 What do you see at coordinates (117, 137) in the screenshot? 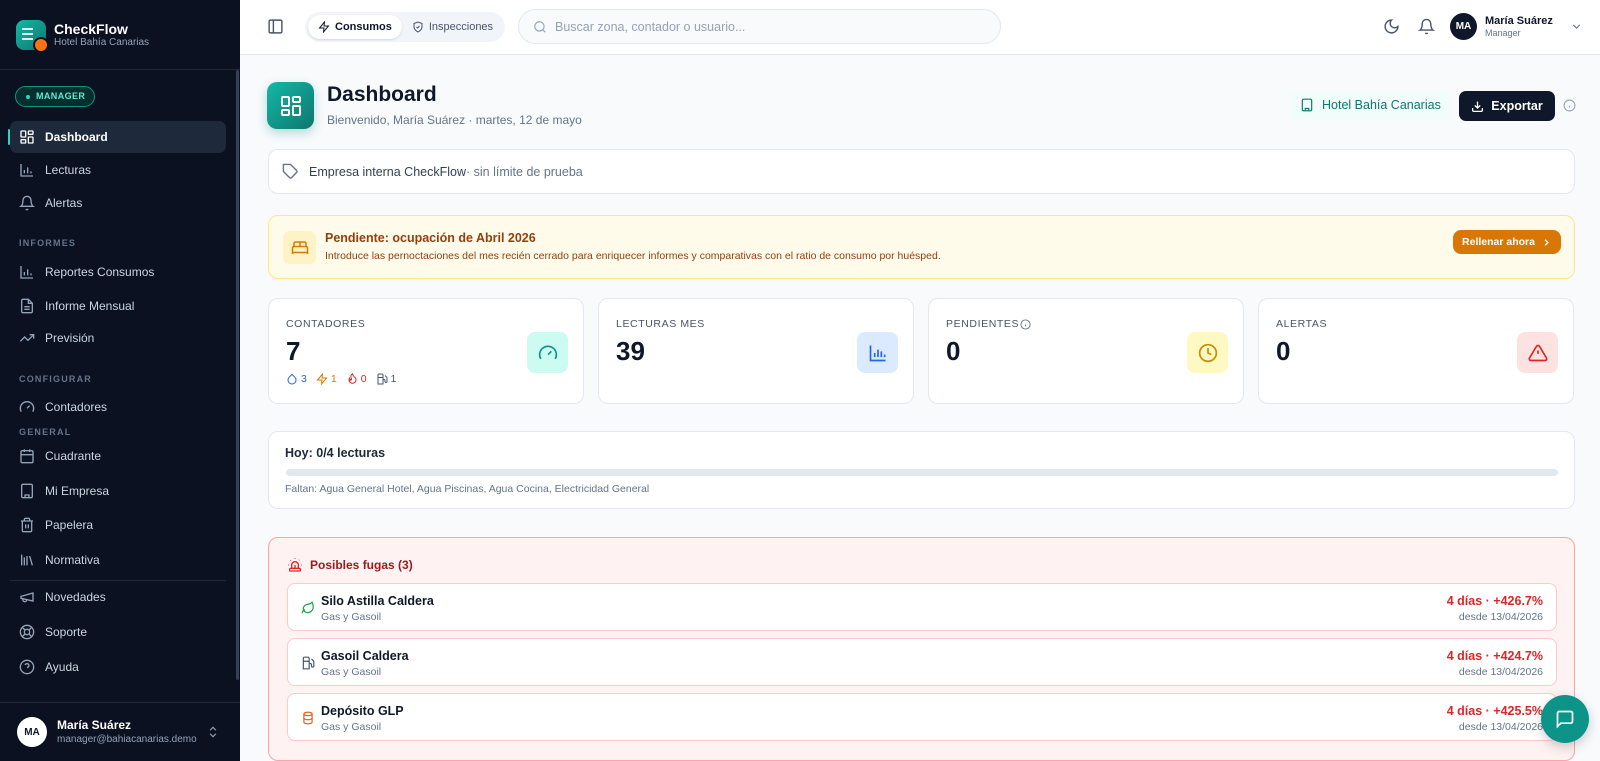
I see `sidebar-item-dashboard: Dashboard` at bounding box center [117, 137].